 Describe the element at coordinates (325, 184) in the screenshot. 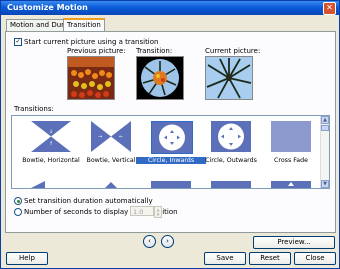

I see `scroll-down-icon: ▼` at that location.